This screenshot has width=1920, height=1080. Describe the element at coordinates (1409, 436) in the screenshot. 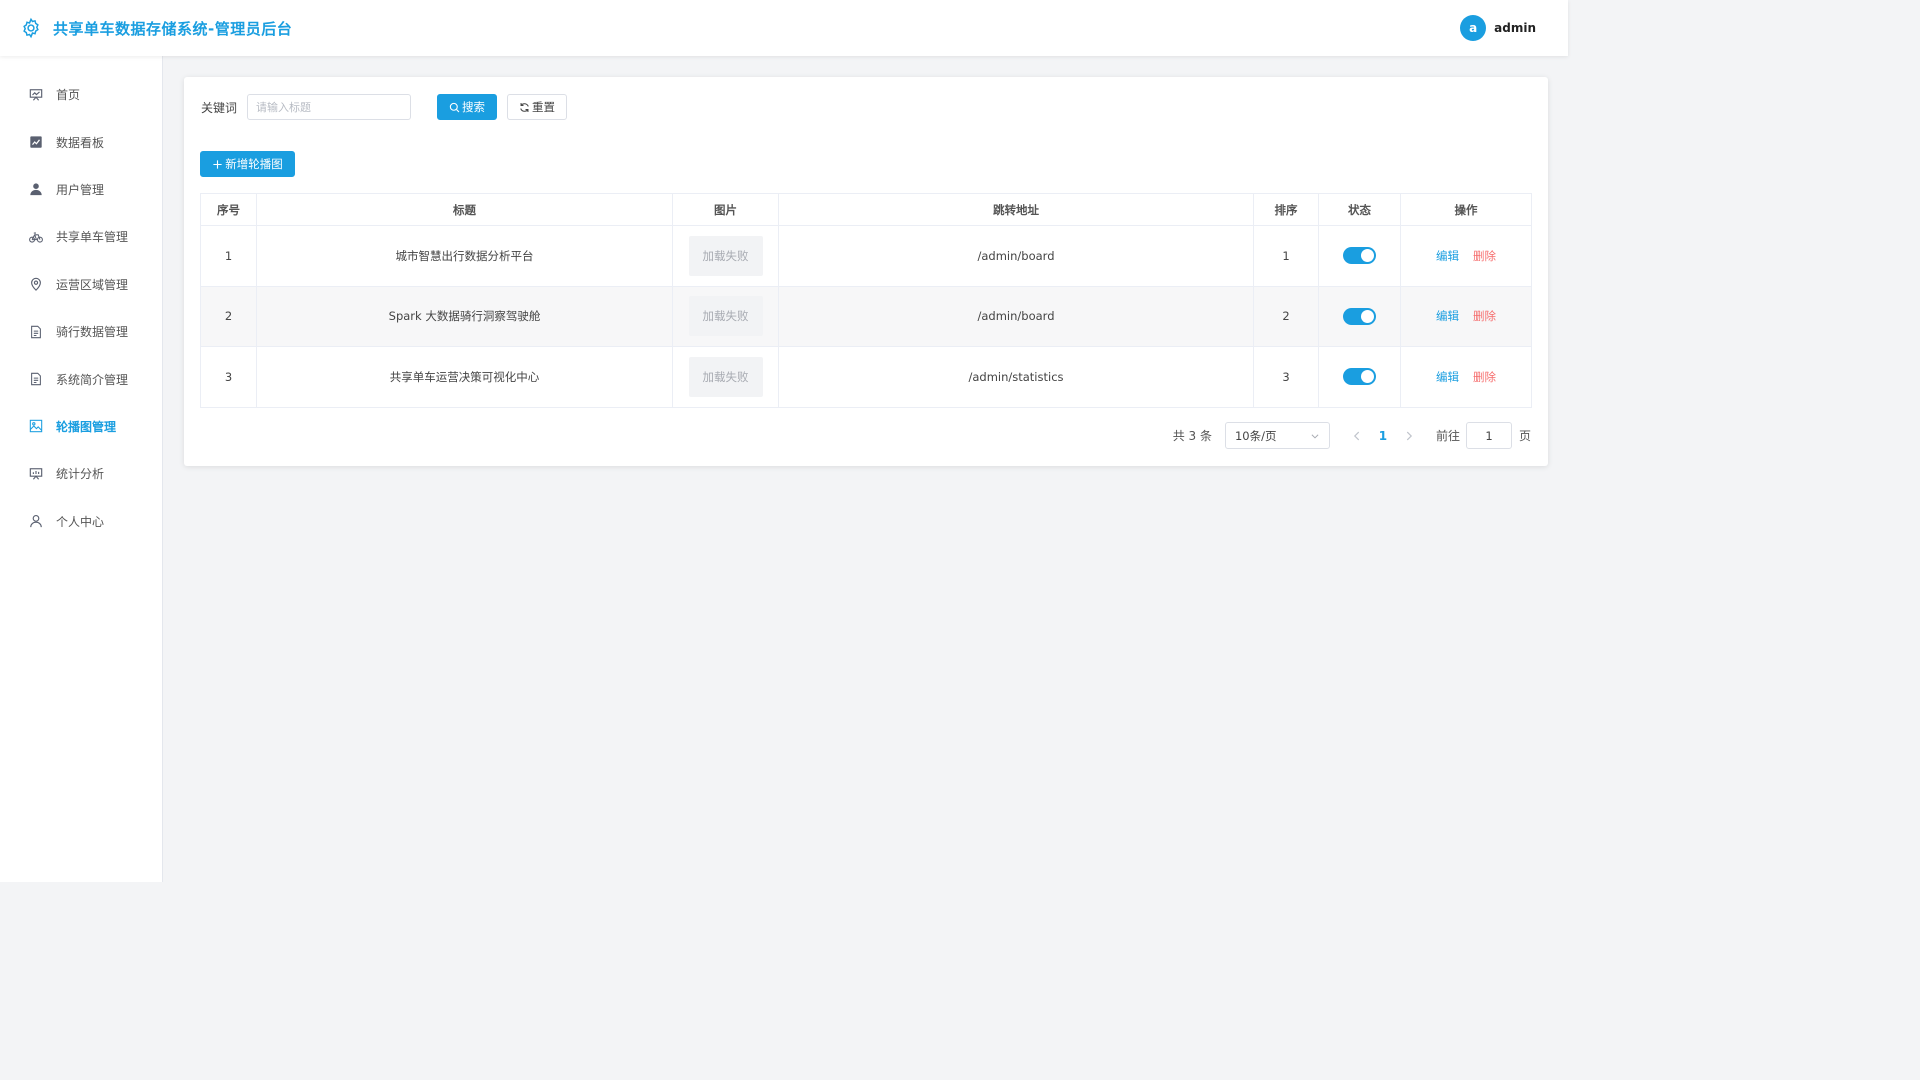

I see `next-page-button` at that location.